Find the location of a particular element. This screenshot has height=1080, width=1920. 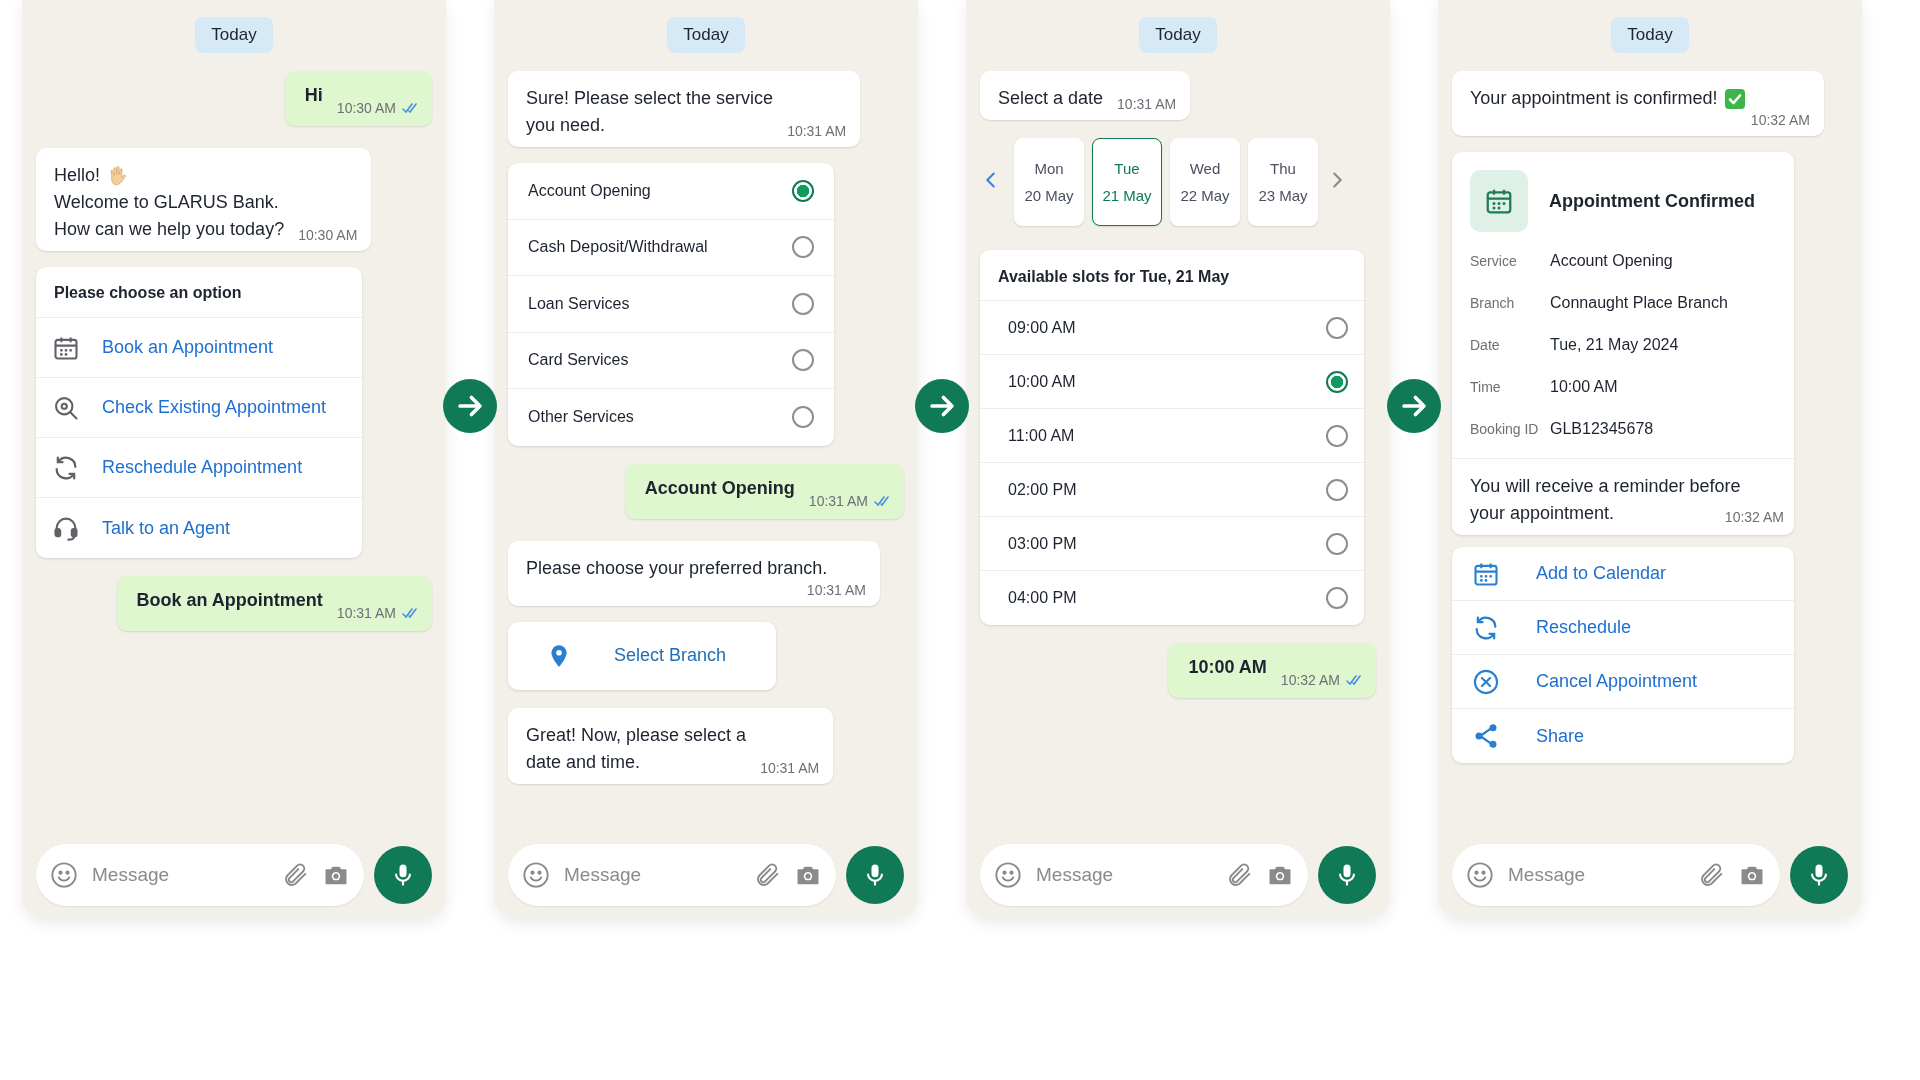

menu-option: Book an Appointment is located at coordinates (199, 348).